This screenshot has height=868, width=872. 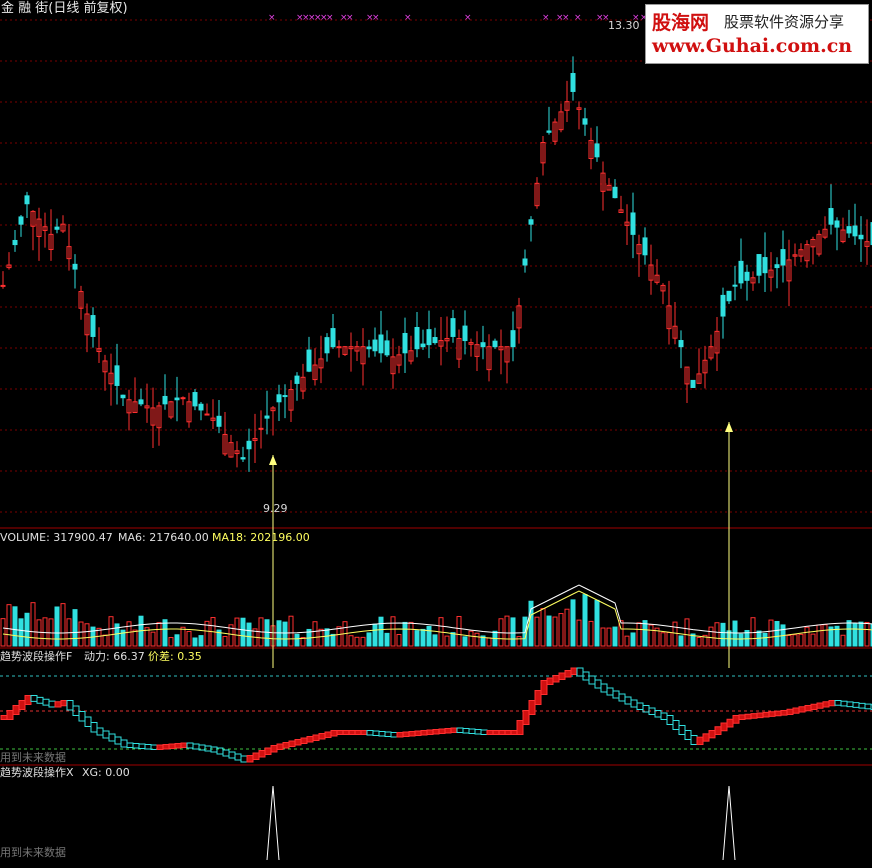 I want to click on high-price-label: 13.30, so click(x=624, y=25).